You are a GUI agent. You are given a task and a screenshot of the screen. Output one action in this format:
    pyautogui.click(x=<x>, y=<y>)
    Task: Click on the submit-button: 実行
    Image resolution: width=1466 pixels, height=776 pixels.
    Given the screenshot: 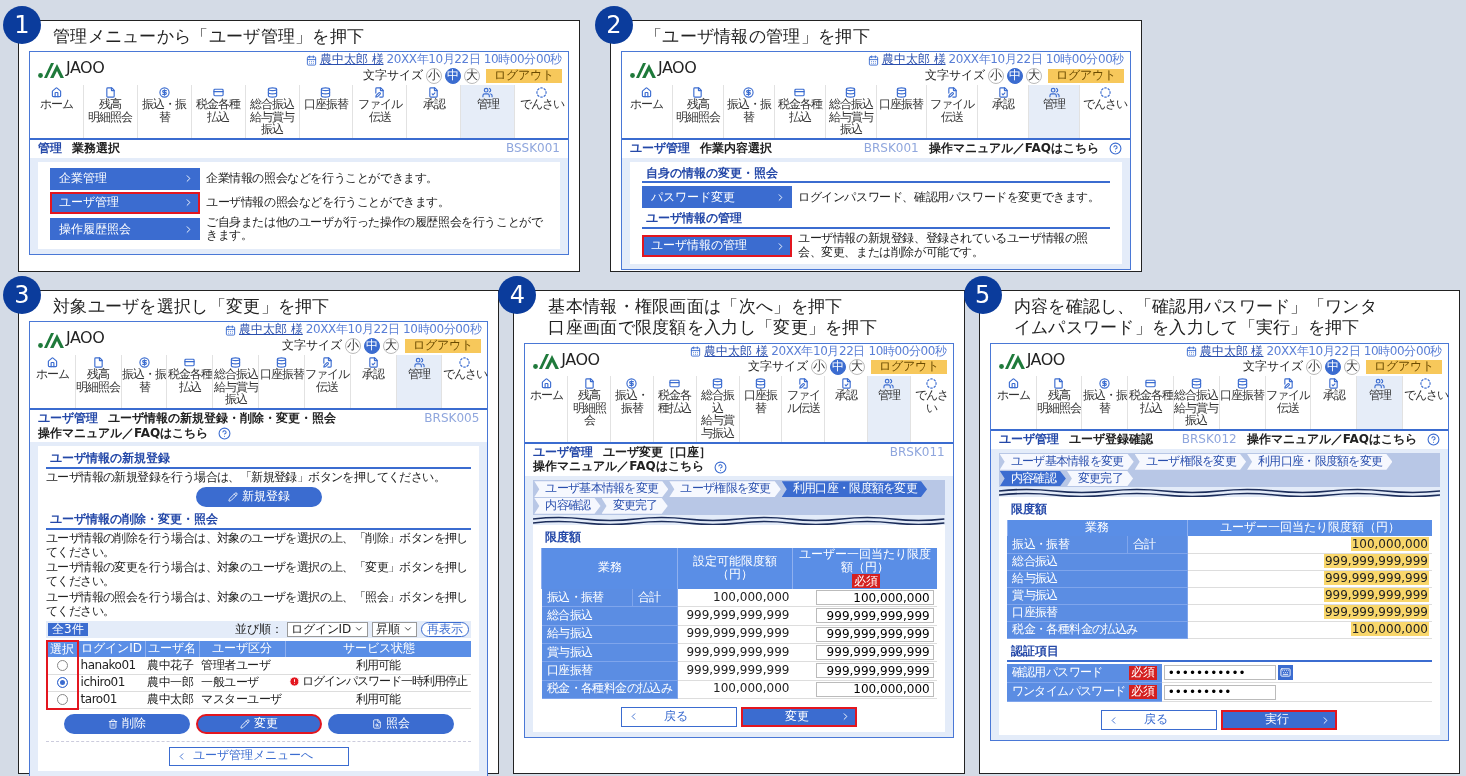 What is the action you would take?
    pyautogui.click(x=1279, y=720)
    